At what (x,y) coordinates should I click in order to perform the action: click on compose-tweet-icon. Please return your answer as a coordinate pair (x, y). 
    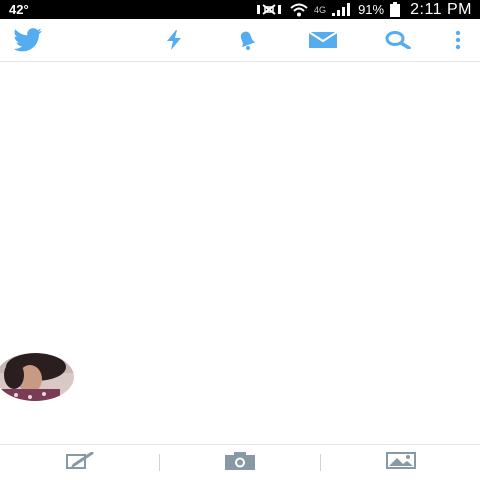
    Looking at the image, I should click on (79, 463).